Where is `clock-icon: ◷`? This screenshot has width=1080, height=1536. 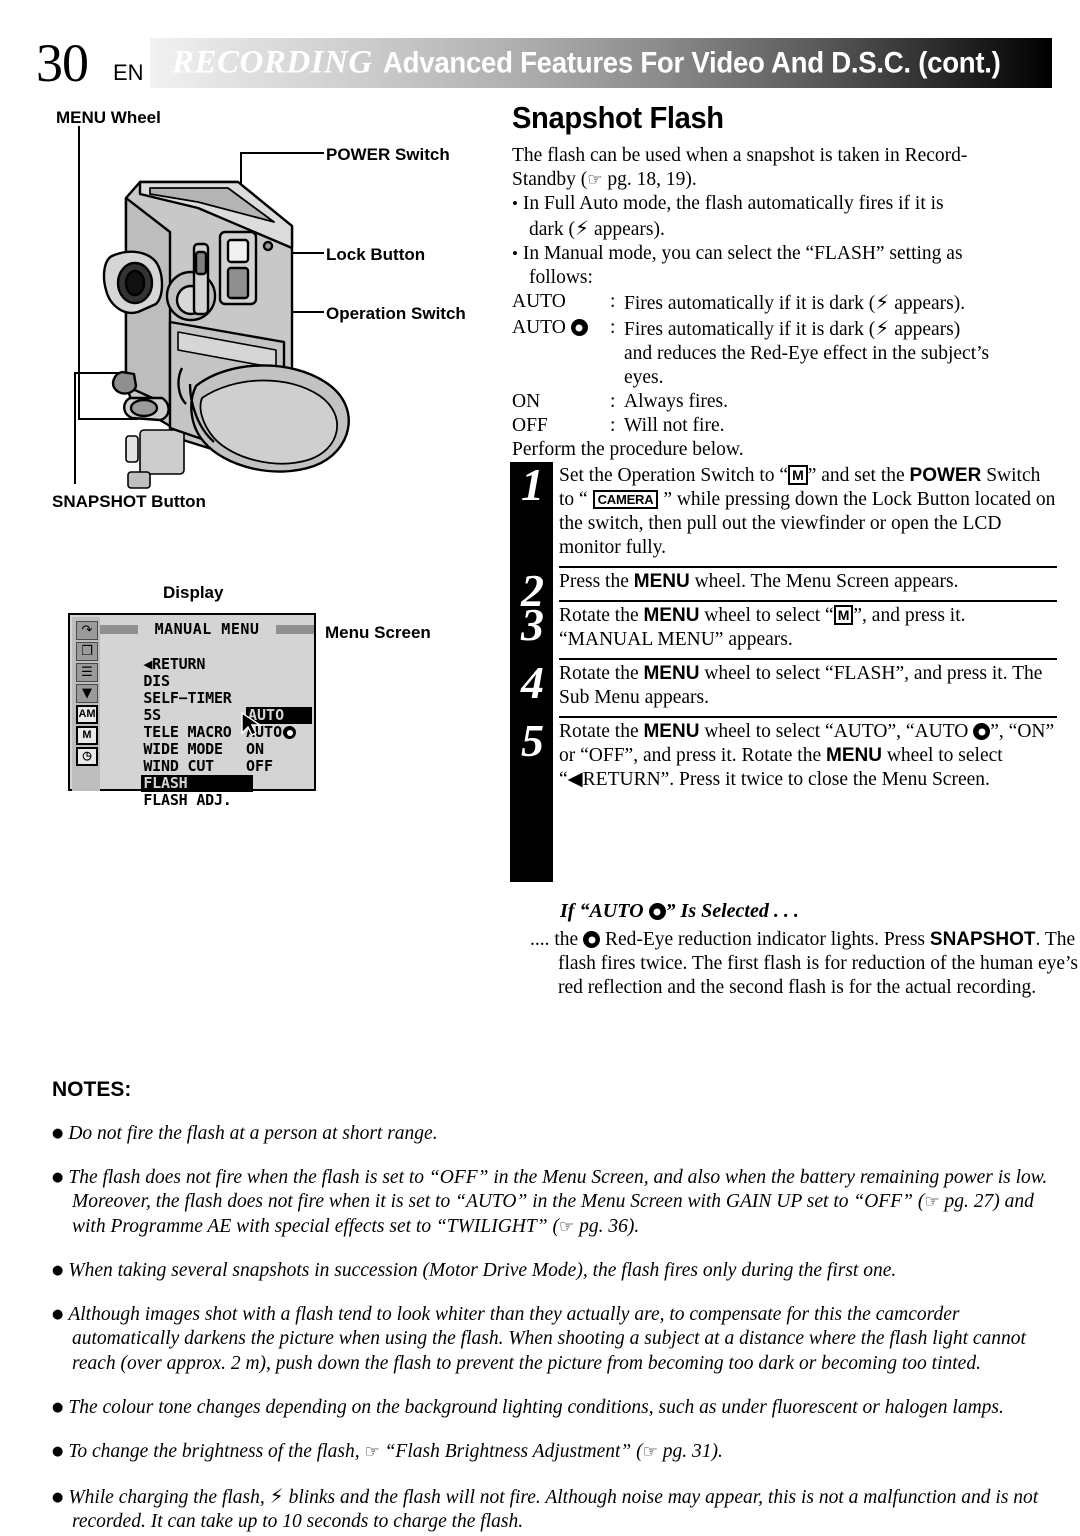 clock-icon: ◷ is located at coordinates (87, 756).